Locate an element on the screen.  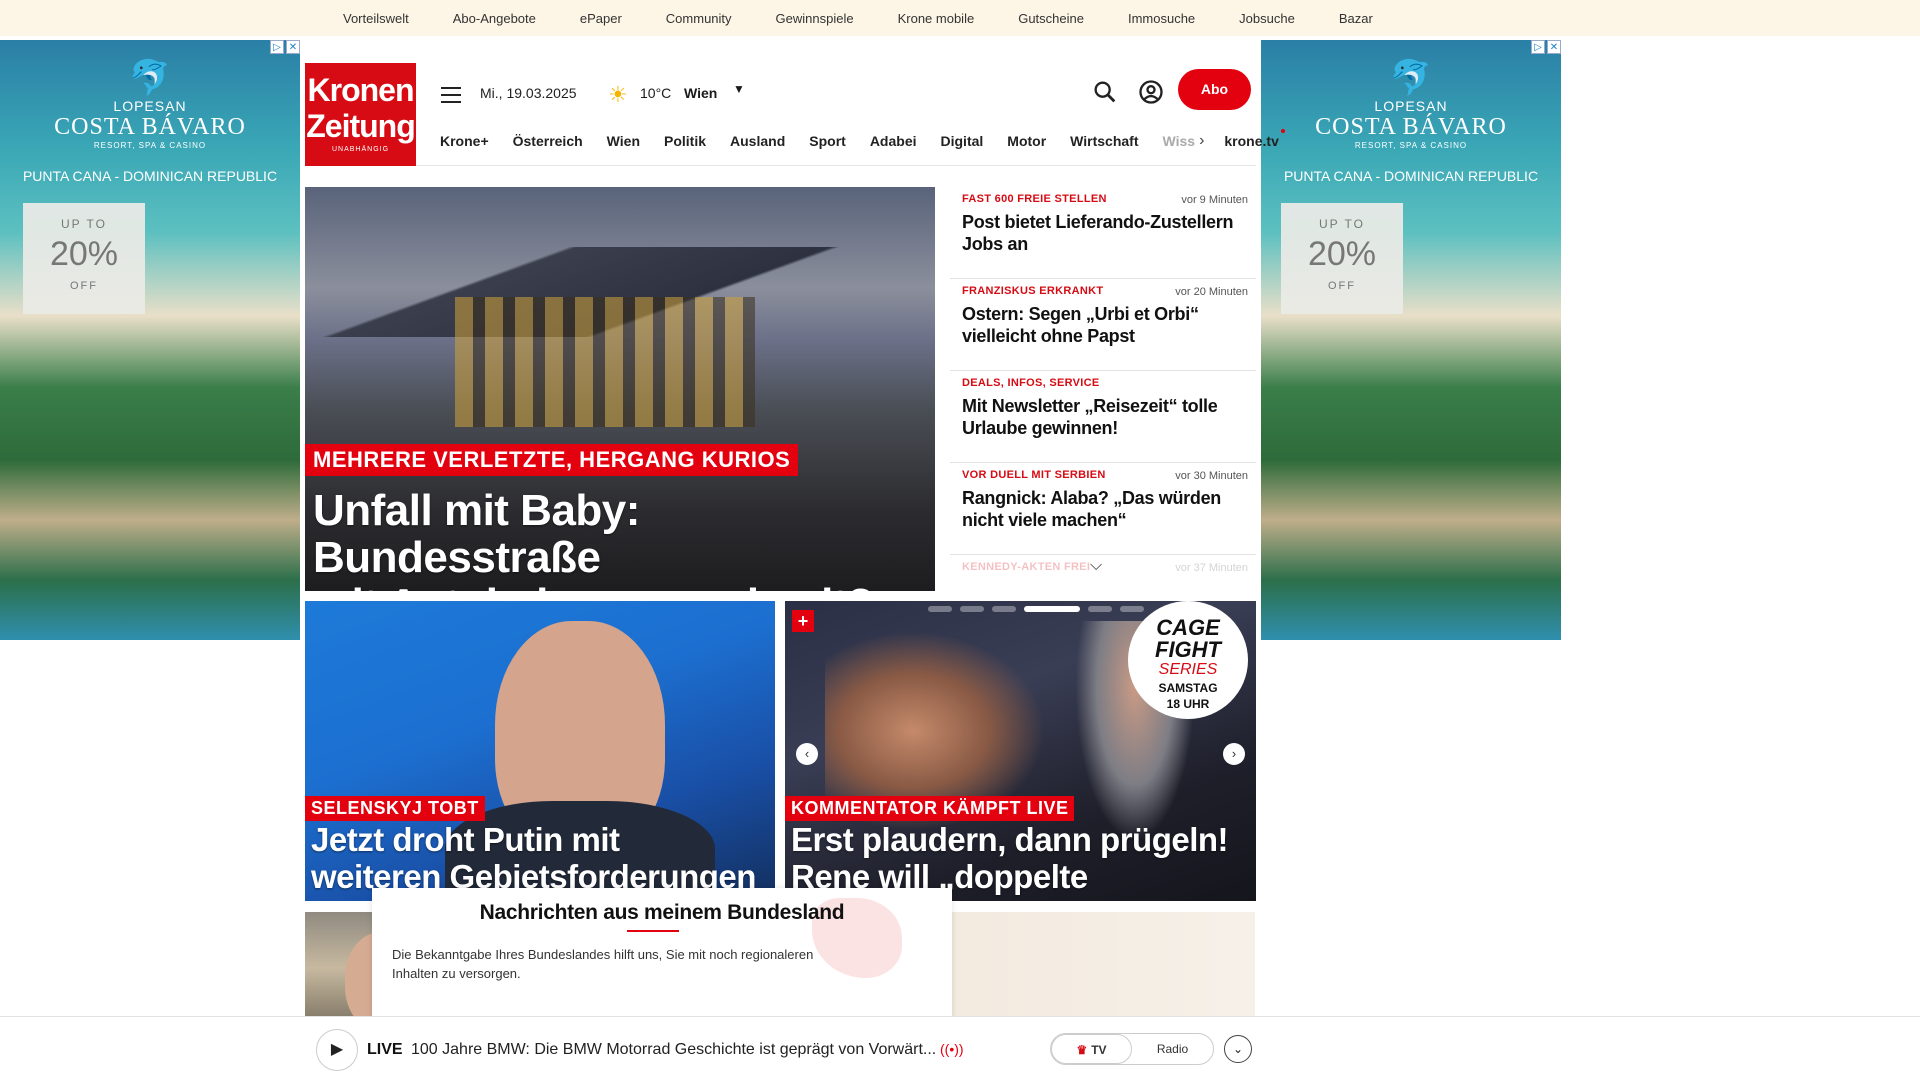
krone-plus-icon: + is located at coordinates (803, 621).